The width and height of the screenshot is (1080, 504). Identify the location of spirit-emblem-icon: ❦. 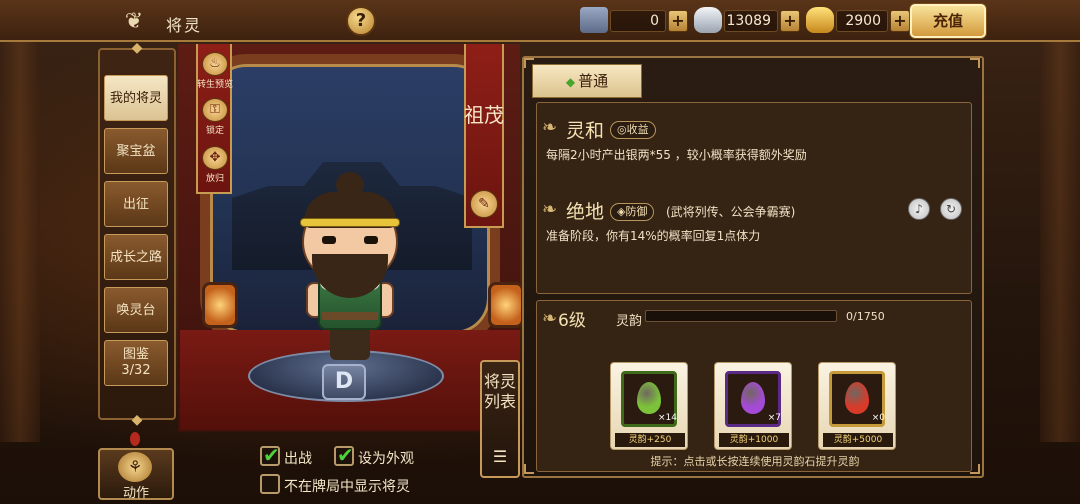
(134, 21).